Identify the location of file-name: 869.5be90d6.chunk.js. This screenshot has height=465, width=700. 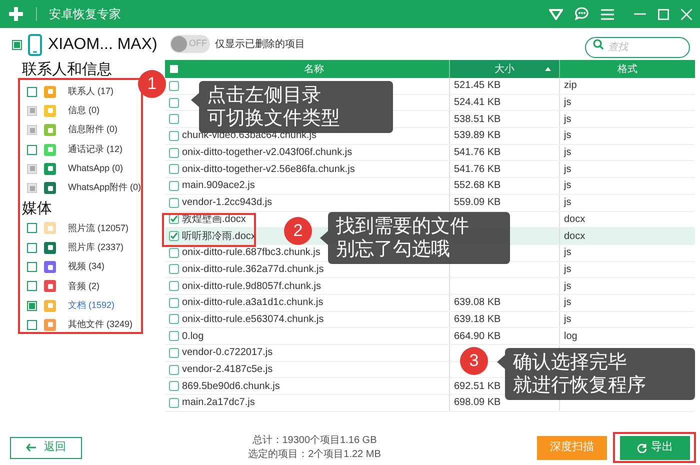
(231, 387).